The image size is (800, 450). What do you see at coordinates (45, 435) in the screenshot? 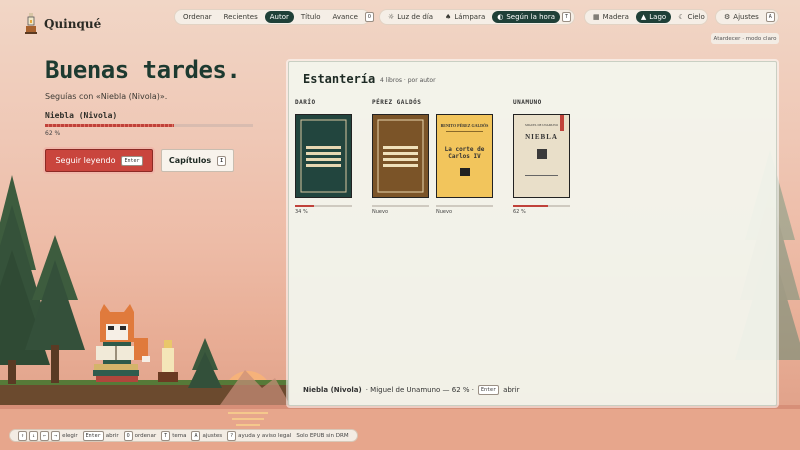
I see `arrow-left-key: ←` at bounding box center [45, 435].